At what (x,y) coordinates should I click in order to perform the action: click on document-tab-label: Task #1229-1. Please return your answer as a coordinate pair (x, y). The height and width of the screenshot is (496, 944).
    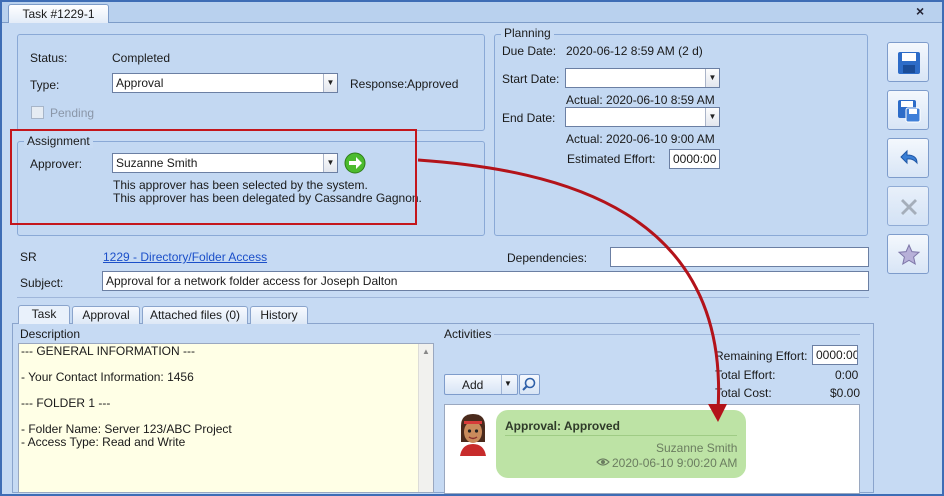
    Looking at the image, I should click on (58, 14).